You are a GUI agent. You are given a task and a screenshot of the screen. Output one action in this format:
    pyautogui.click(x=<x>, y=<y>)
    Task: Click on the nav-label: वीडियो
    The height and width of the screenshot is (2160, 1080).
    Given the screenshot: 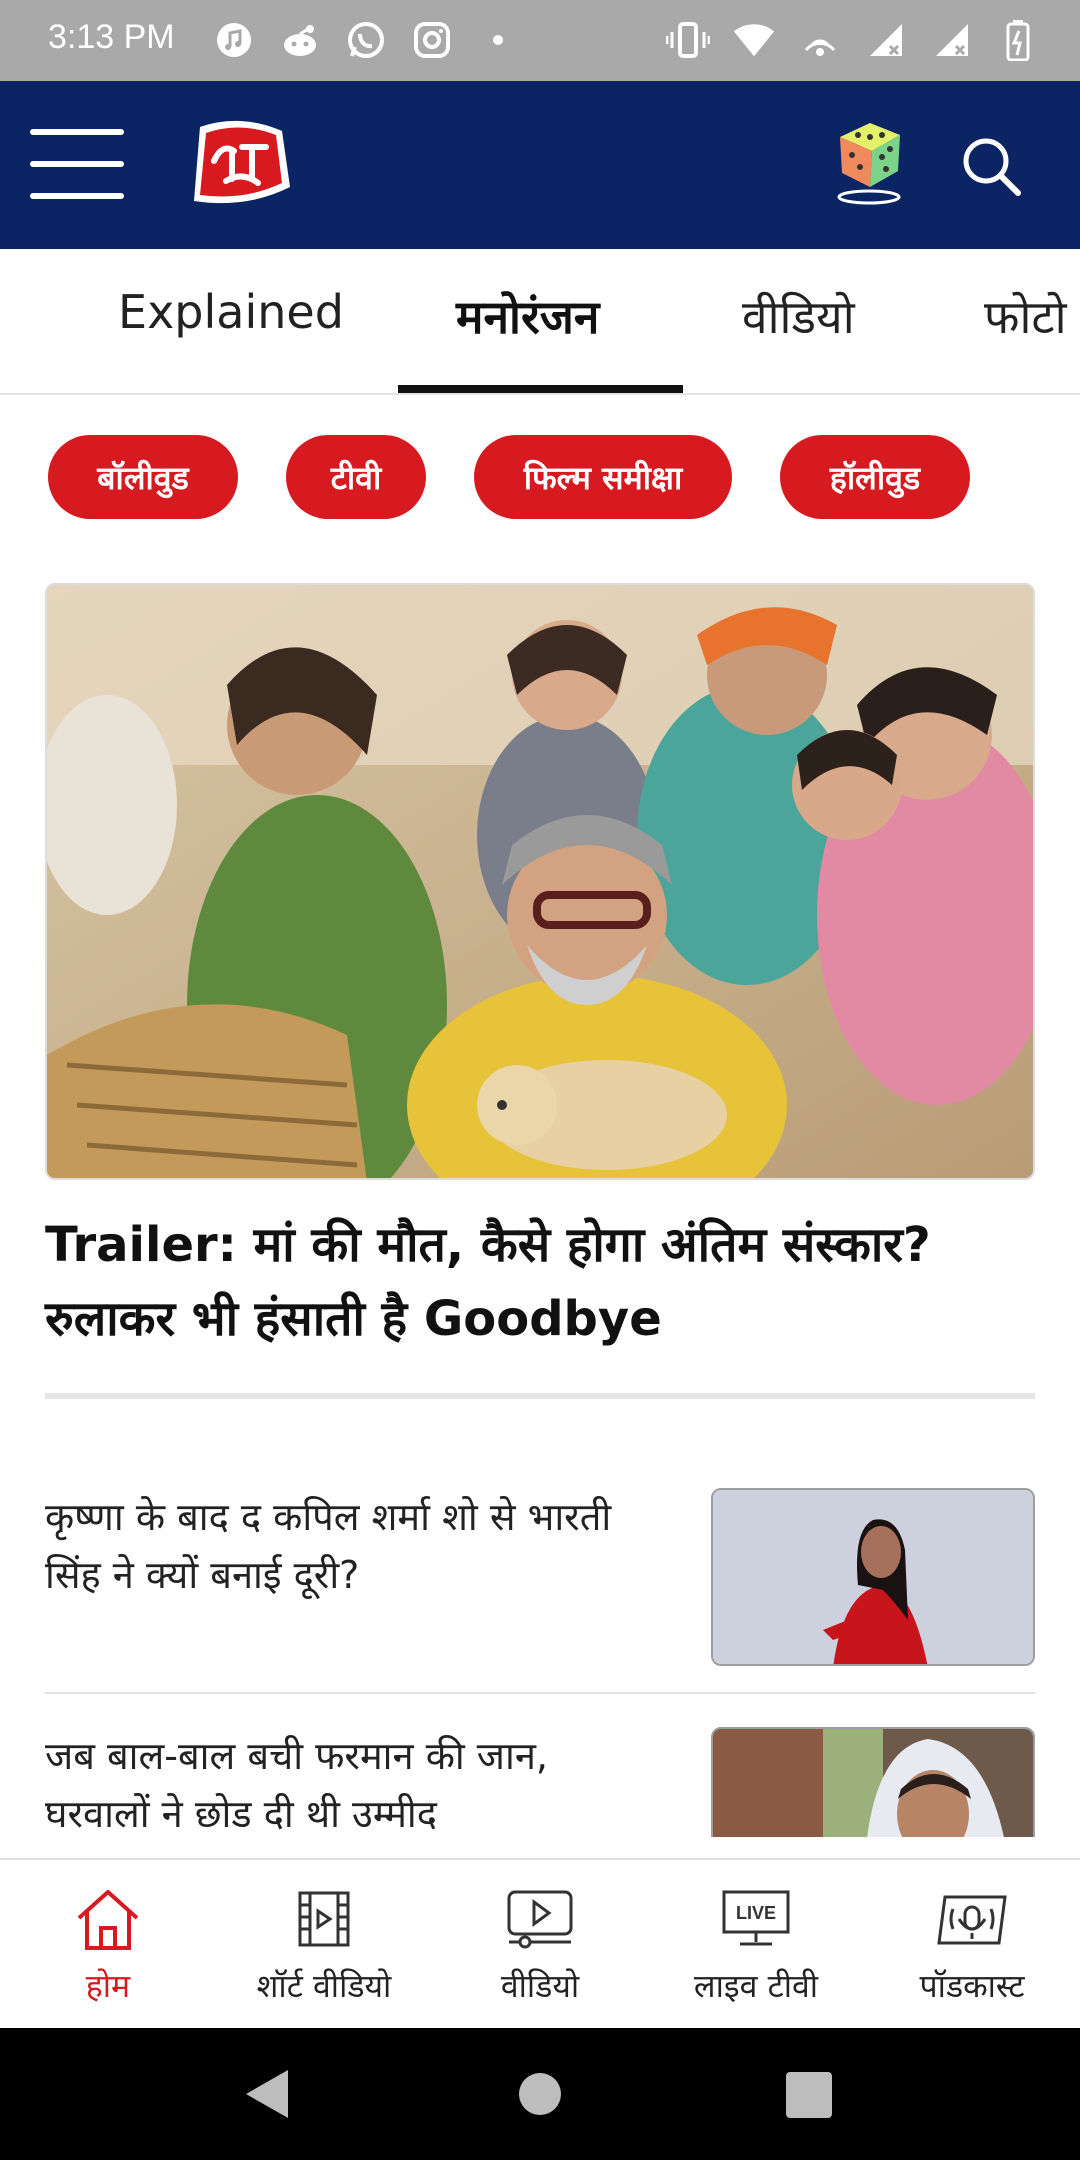 What is the action you would take?
    pyautogui.click(x=540, y=1986)
    